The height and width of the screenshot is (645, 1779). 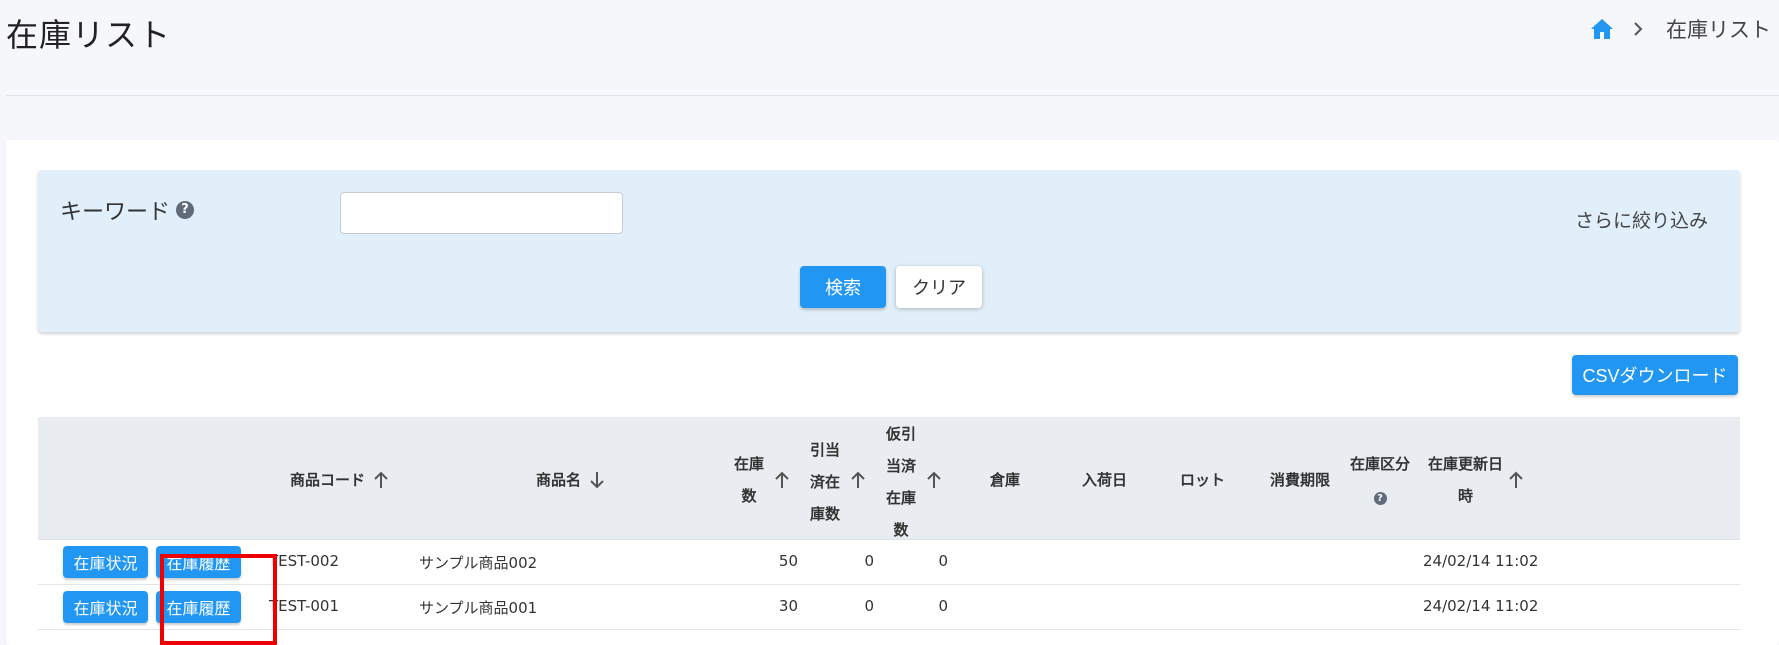 I want to click on page-title: 在庫リスト, so click(x=89, y=35).